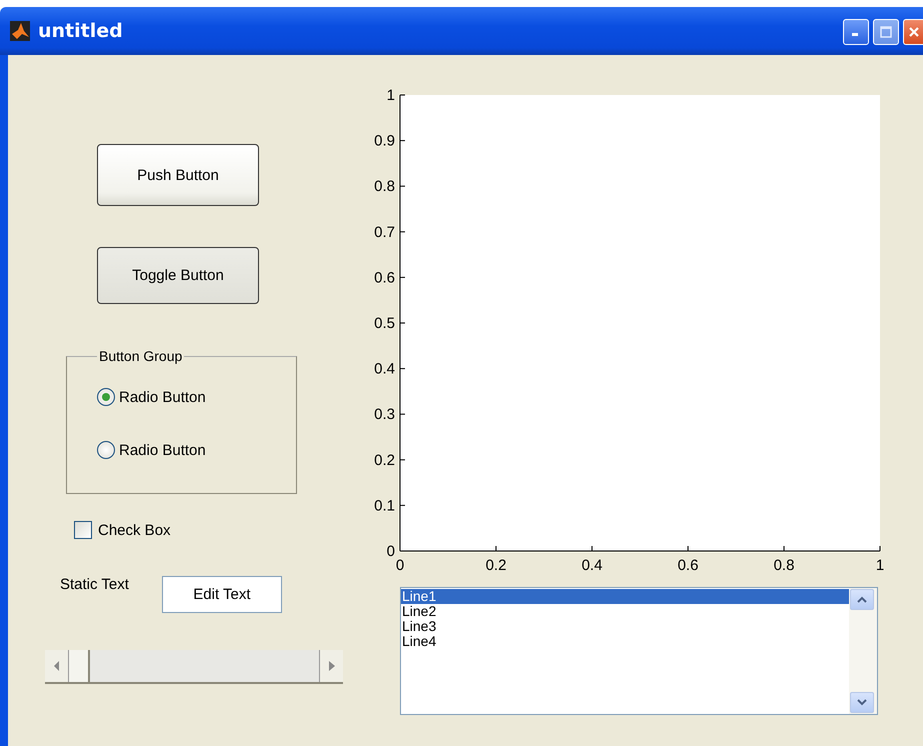 The height and width of the screenshot is (746, 923). What do you see at coordinates (331, 666) in the screenshot?
I see `right-arrow-icon` at bounding box center [331, 666].